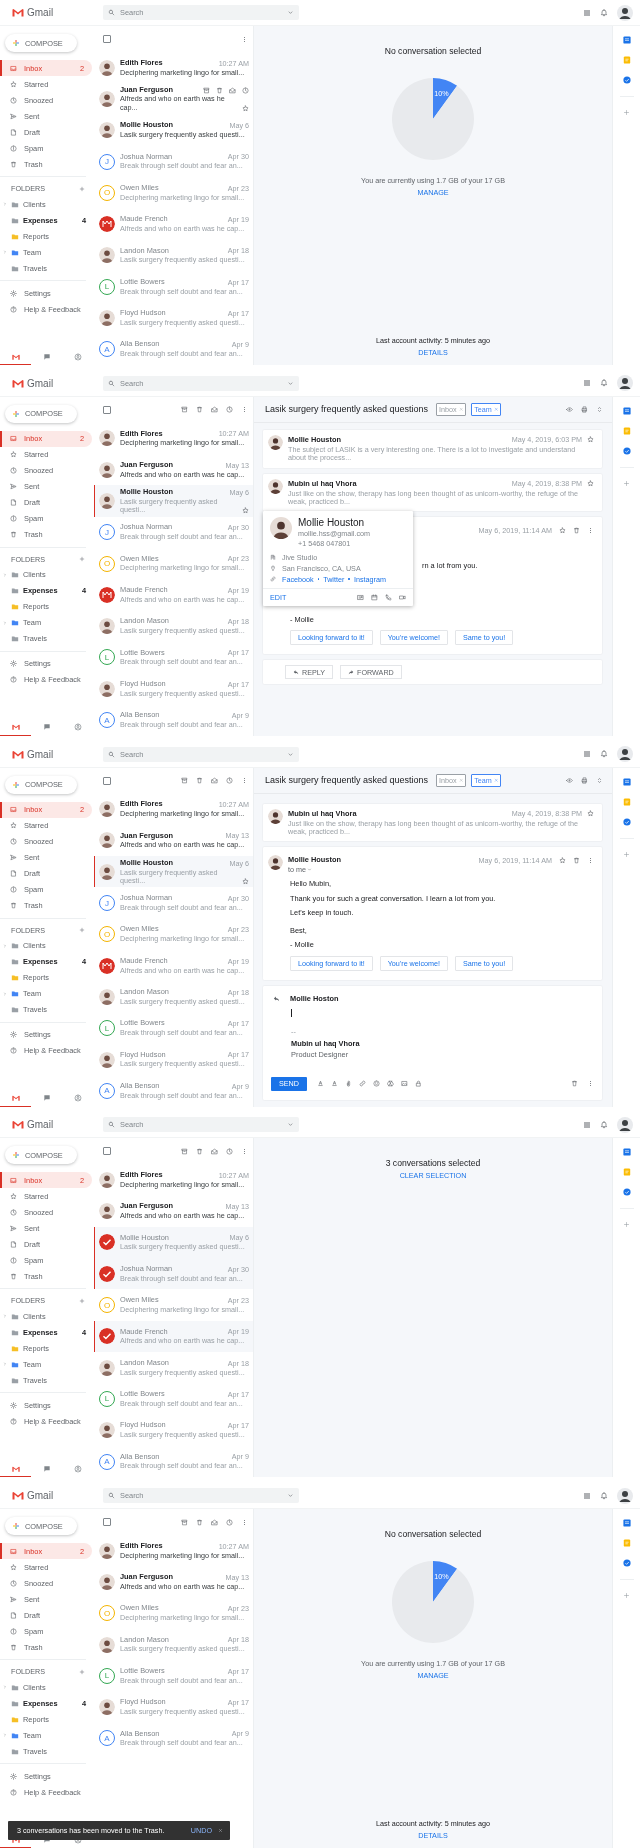 The height and width of the screenshot is (1848, 640). I want to click on image-icon, so click(404, 1084).